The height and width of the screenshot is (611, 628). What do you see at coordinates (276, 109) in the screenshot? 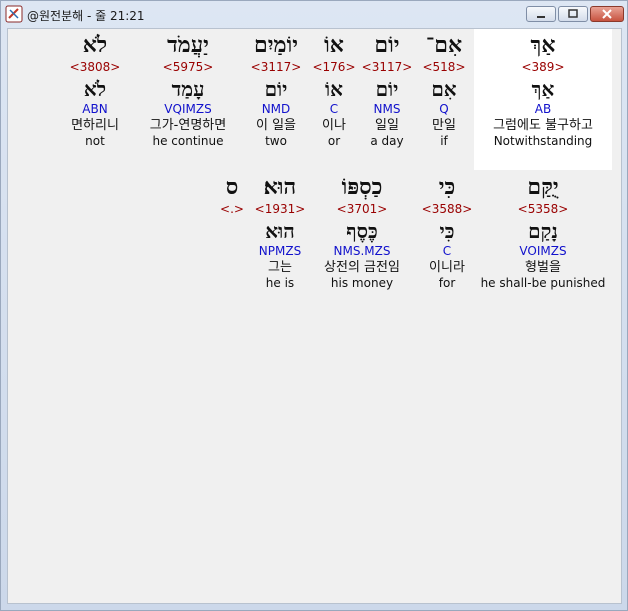
I see `morphology-code: NMD` at bounding box center [276, 109].